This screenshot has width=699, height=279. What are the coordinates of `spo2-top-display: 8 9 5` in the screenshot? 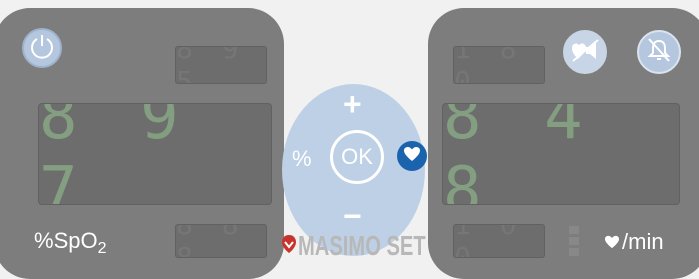 It's located at (221, 65).